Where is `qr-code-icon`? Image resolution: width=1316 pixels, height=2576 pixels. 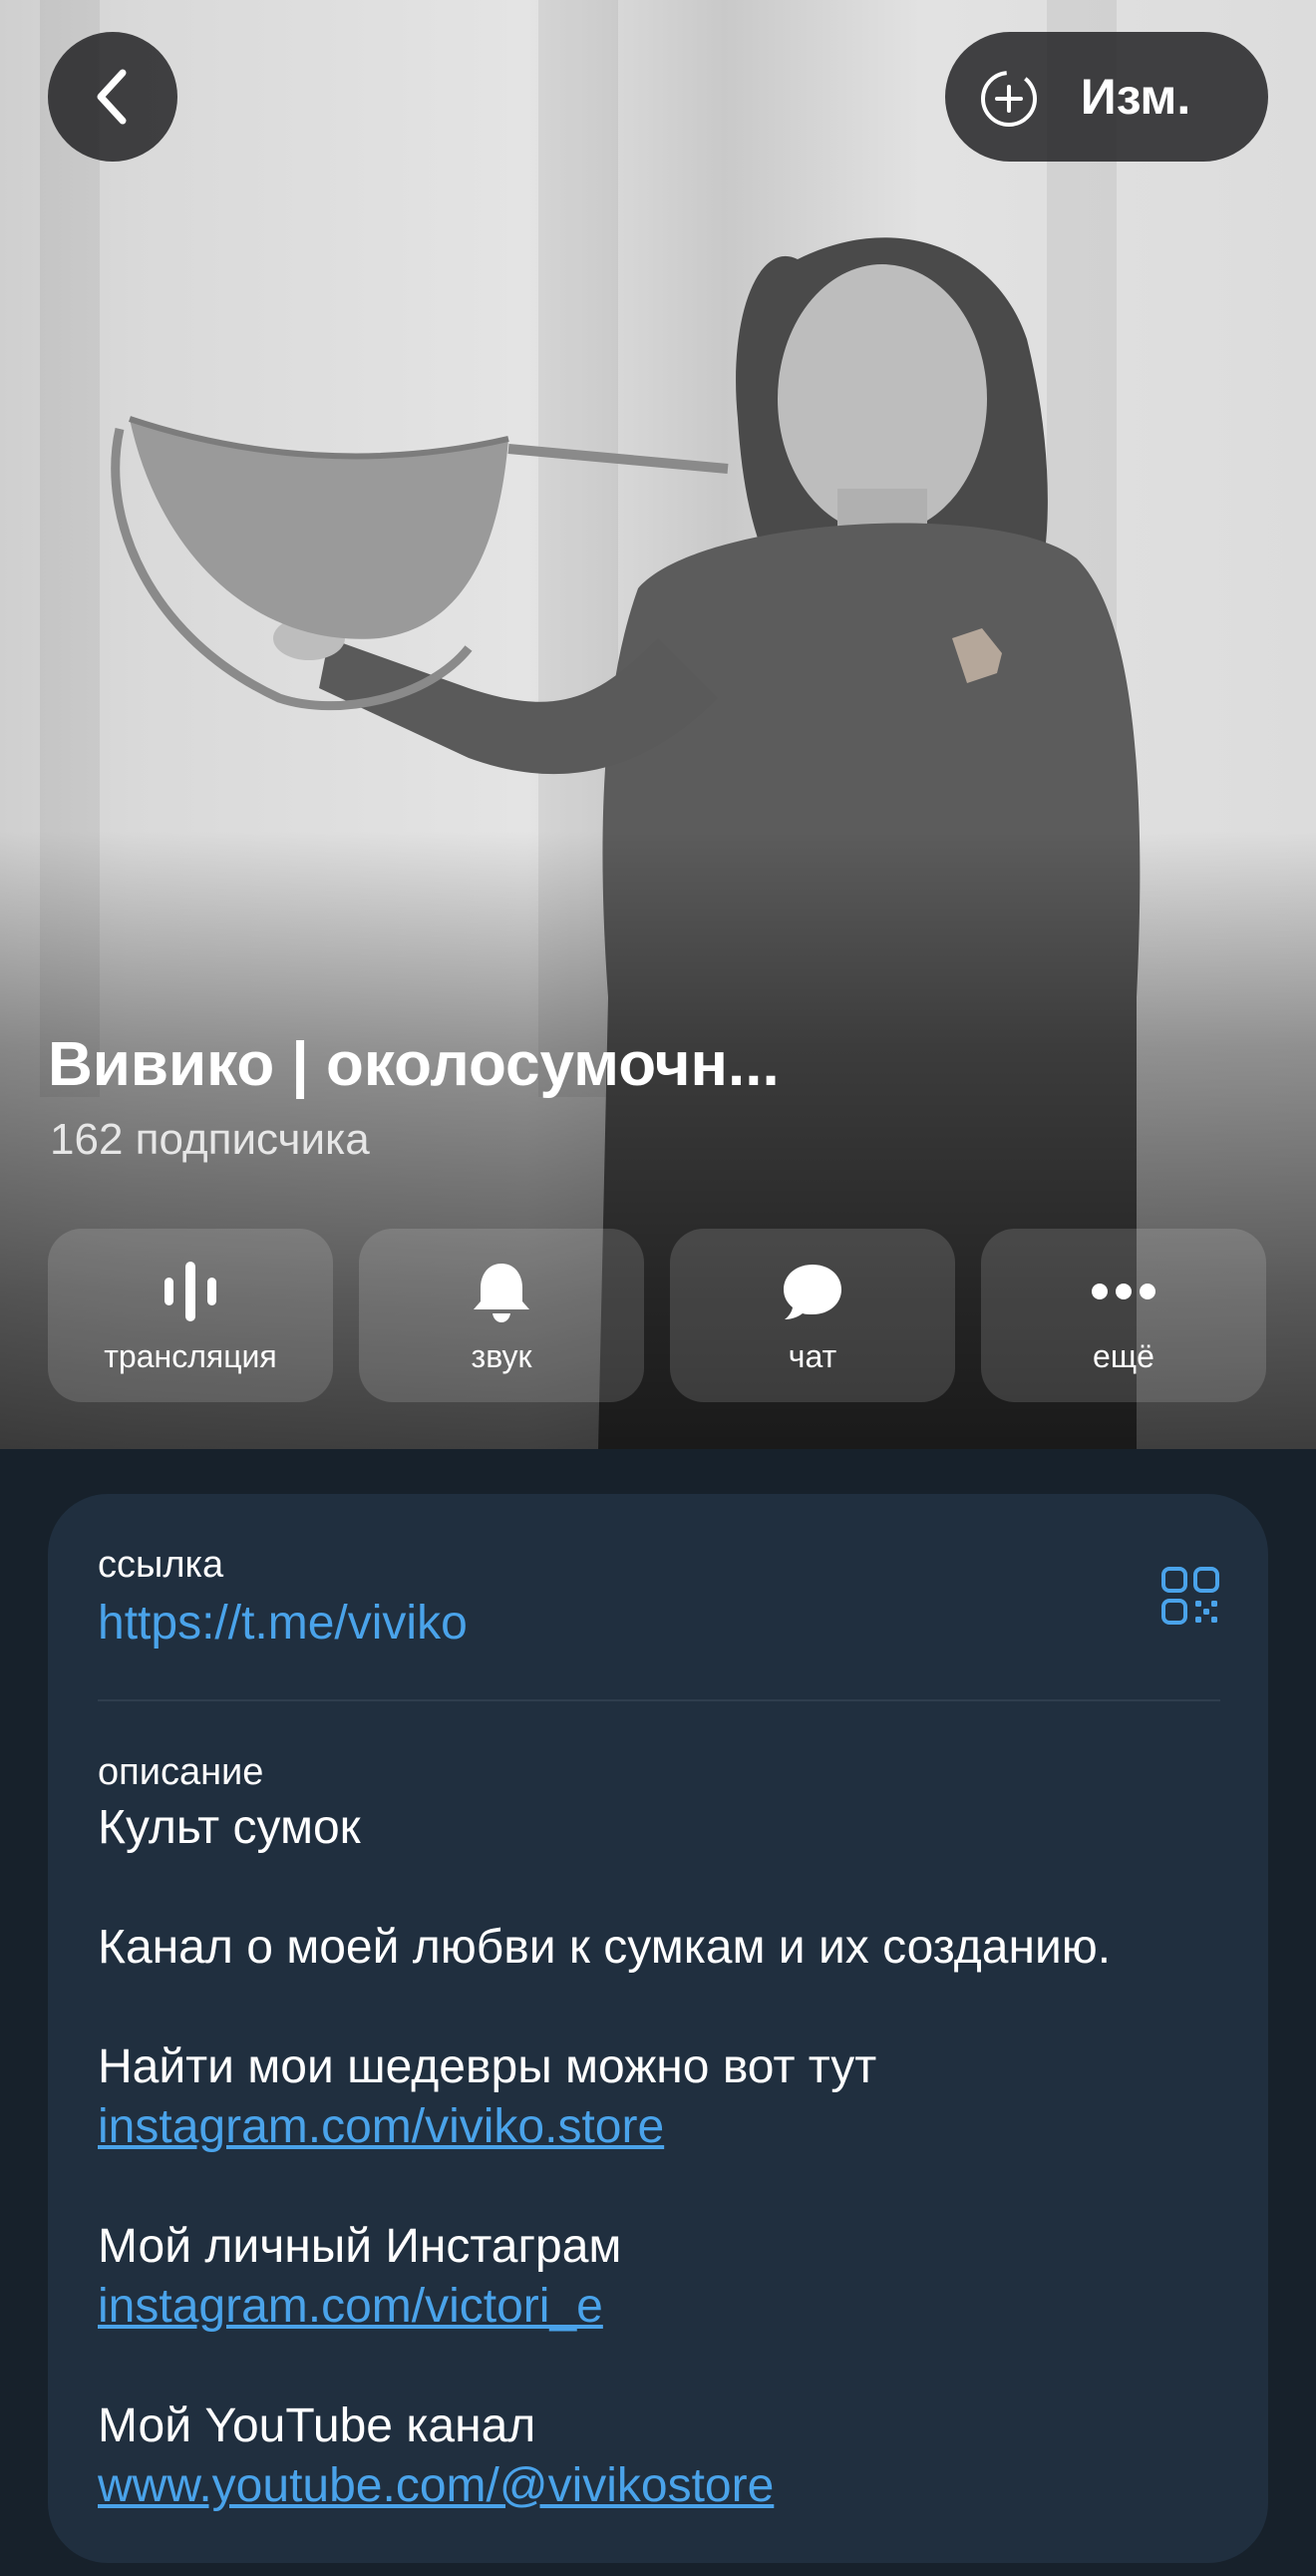 qr-code-icon is located at coordinates (1190, 1596).